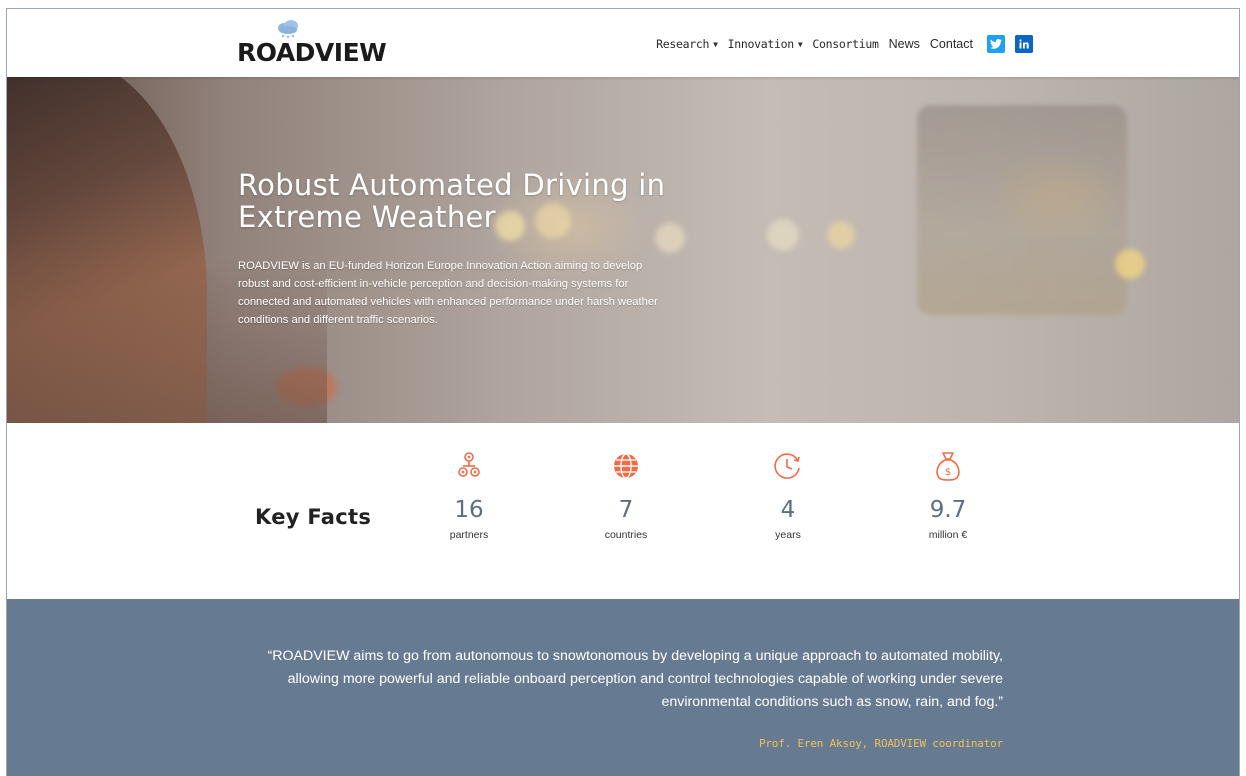 Image resolution: width=1246 pixels, height=776 pixels. Describe the element at coordinates (469, 495) in the screenshot. I see `fact-partners: 16 partners` at that location.